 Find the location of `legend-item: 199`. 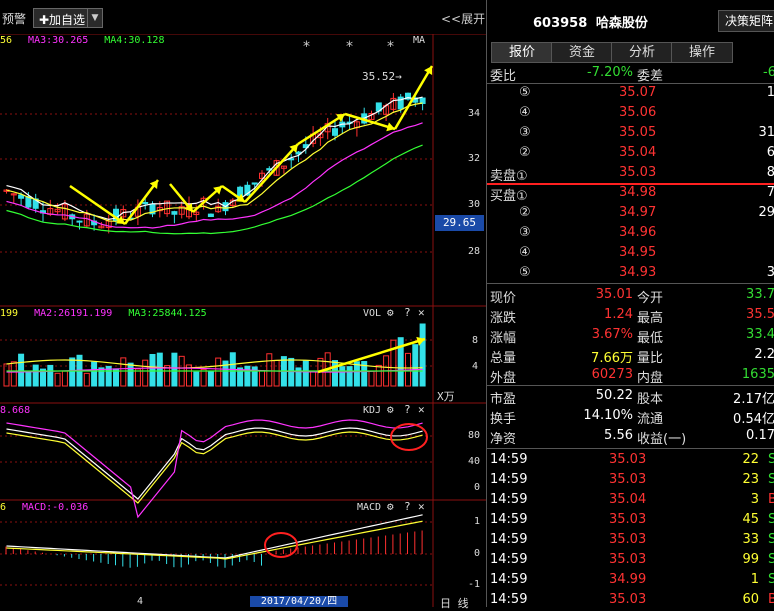

legend-item: 199 is located at coordinates (9, 313).